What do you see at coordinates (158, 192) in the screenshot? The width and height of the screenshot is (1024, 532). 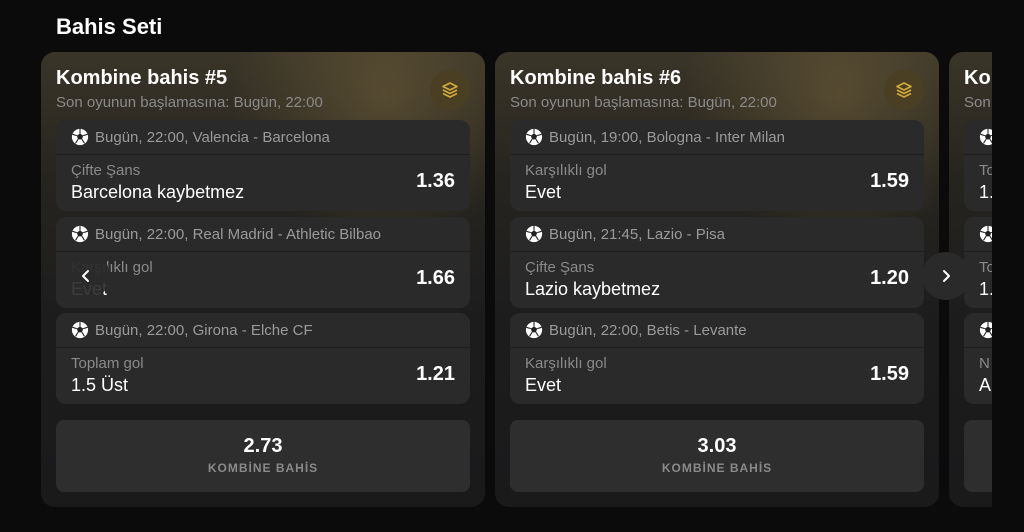 I see `leg-pick: Barcelona kaybetmez` at bounding box center [158, 192].